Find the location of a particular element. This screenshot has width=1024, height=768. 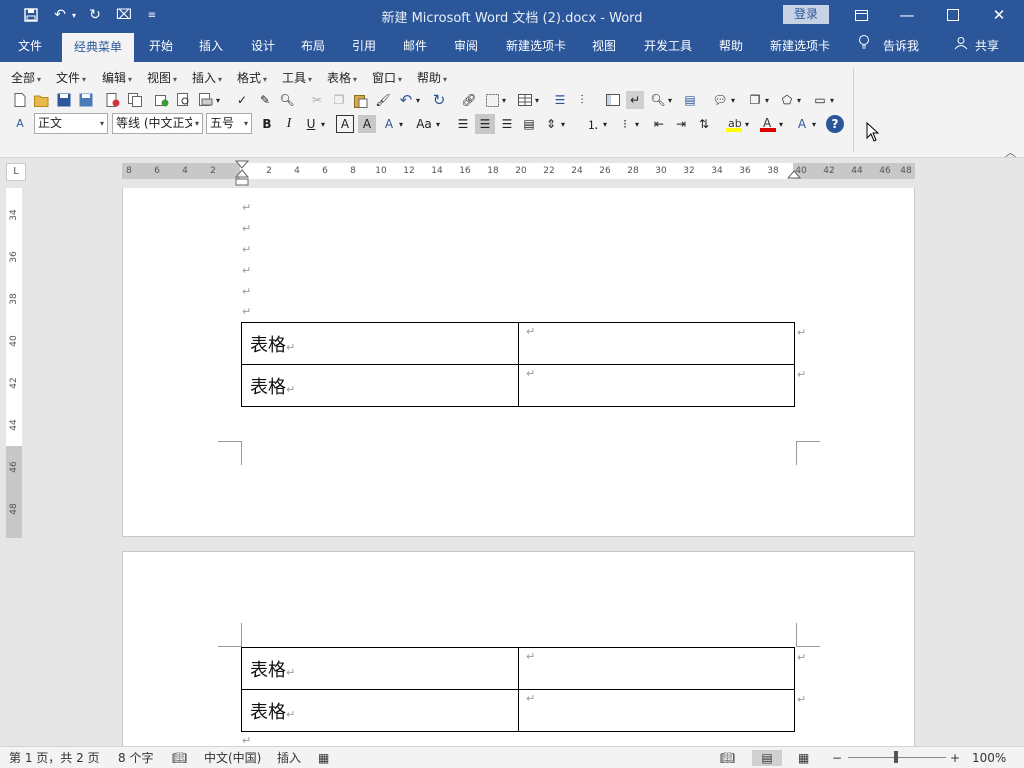

document-table-1: 表格↵ ↵ 表格↵ ↵ is located at coordinates (518, 364).